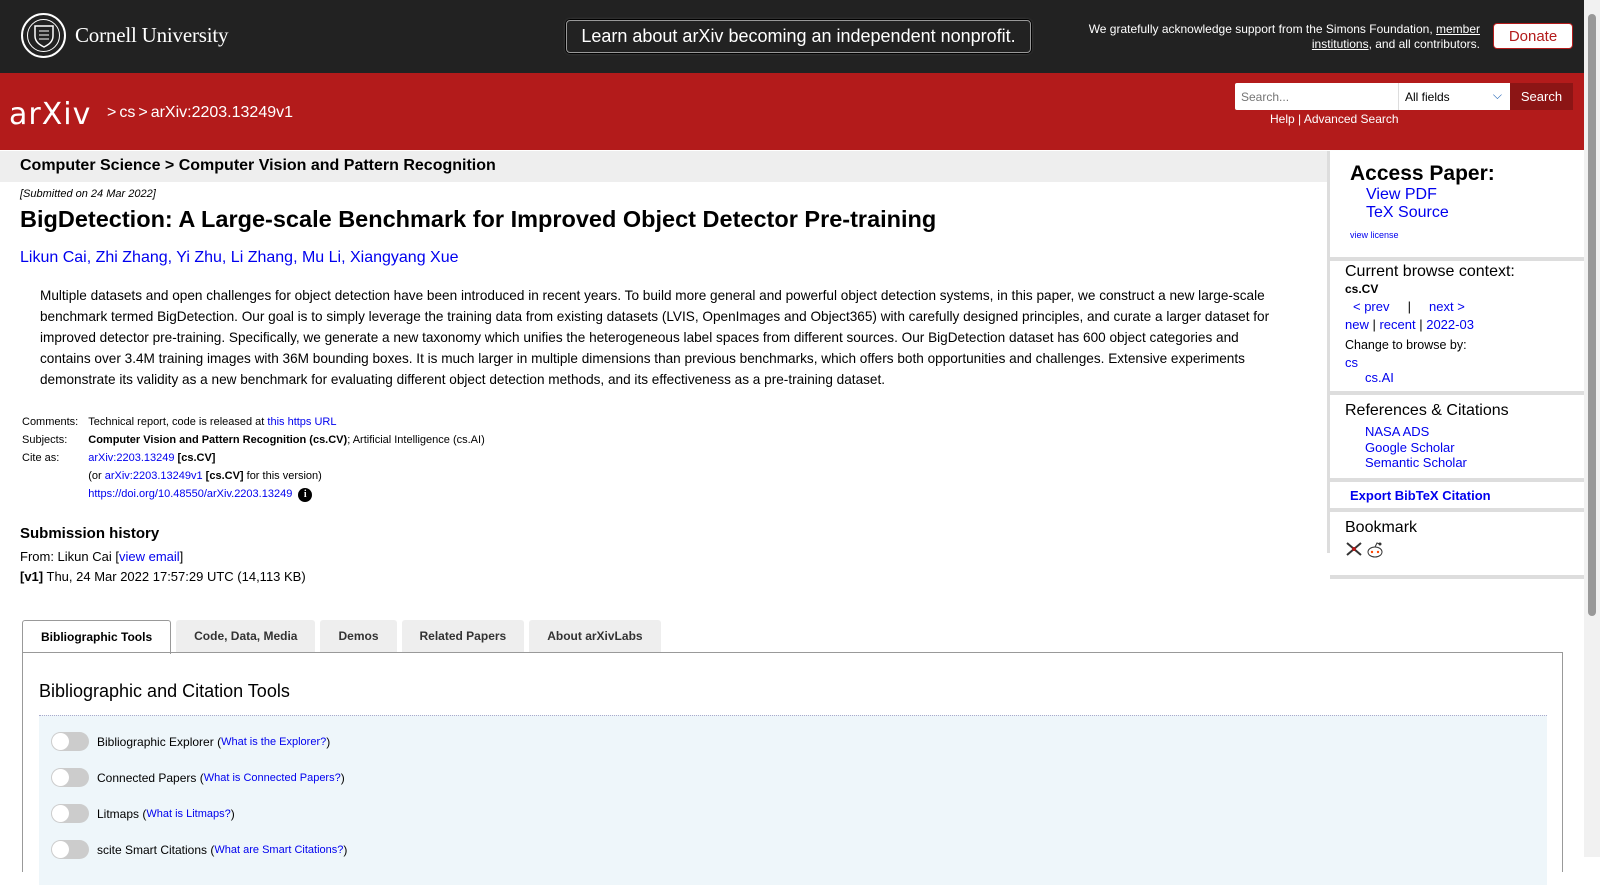 The width and height of the screenshot is (1600, 885). I want to click on scite-toggle, so click(70, 849).